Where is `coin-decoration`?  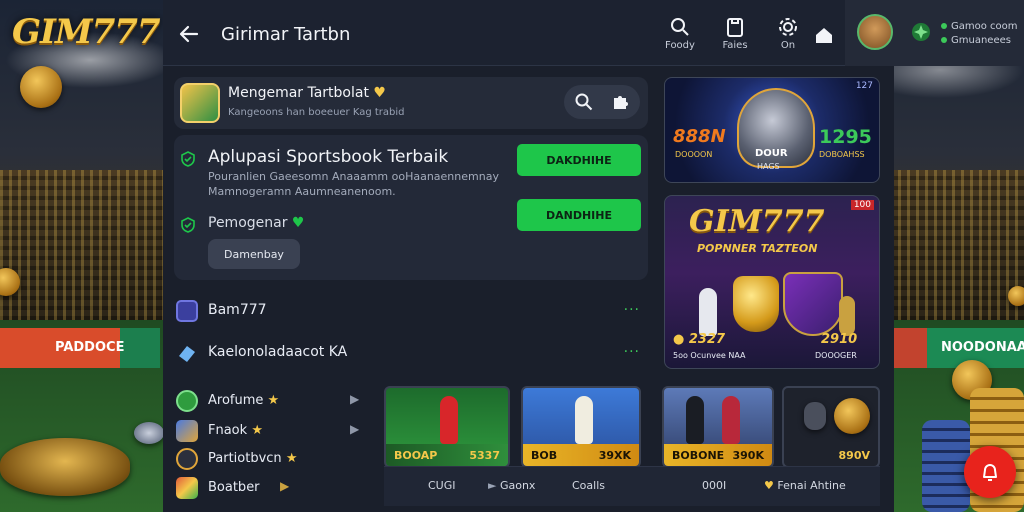 coin-decoration is located at coordinates (1016, 296).